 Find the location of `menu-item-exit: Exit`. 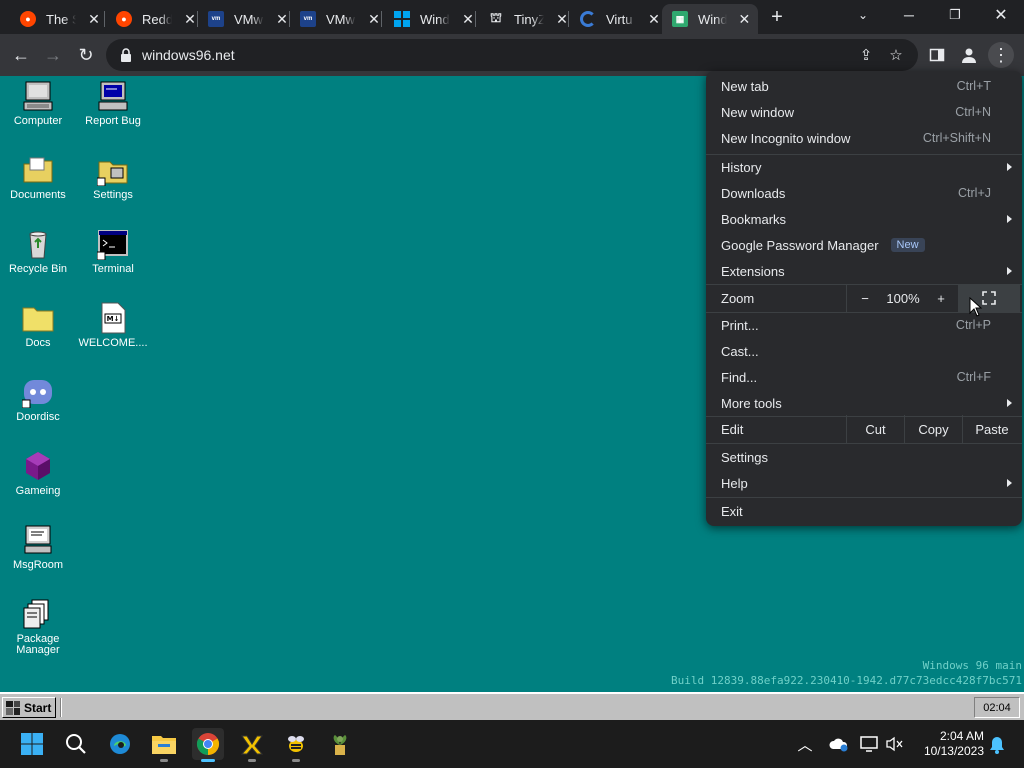

menu-item-exit: Exit is located at coordinates (864, 511).